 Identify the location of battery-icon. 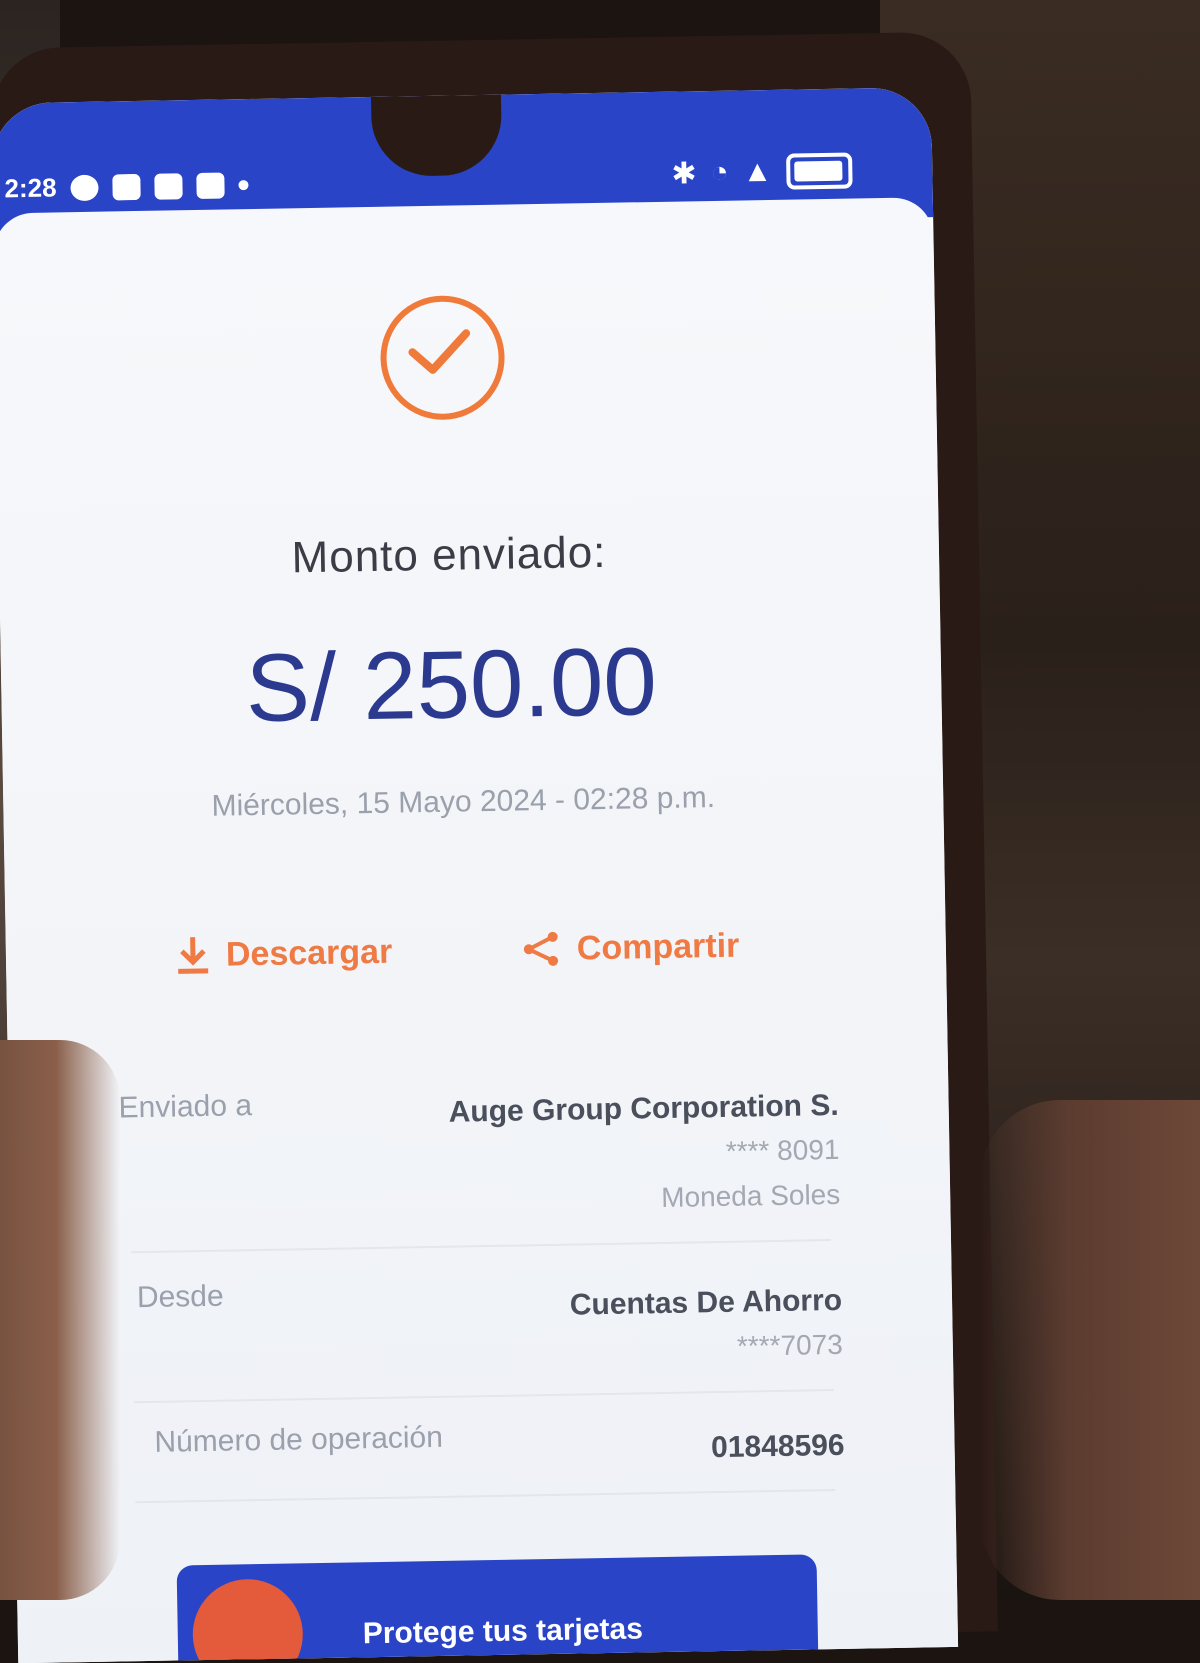
(819, 171).